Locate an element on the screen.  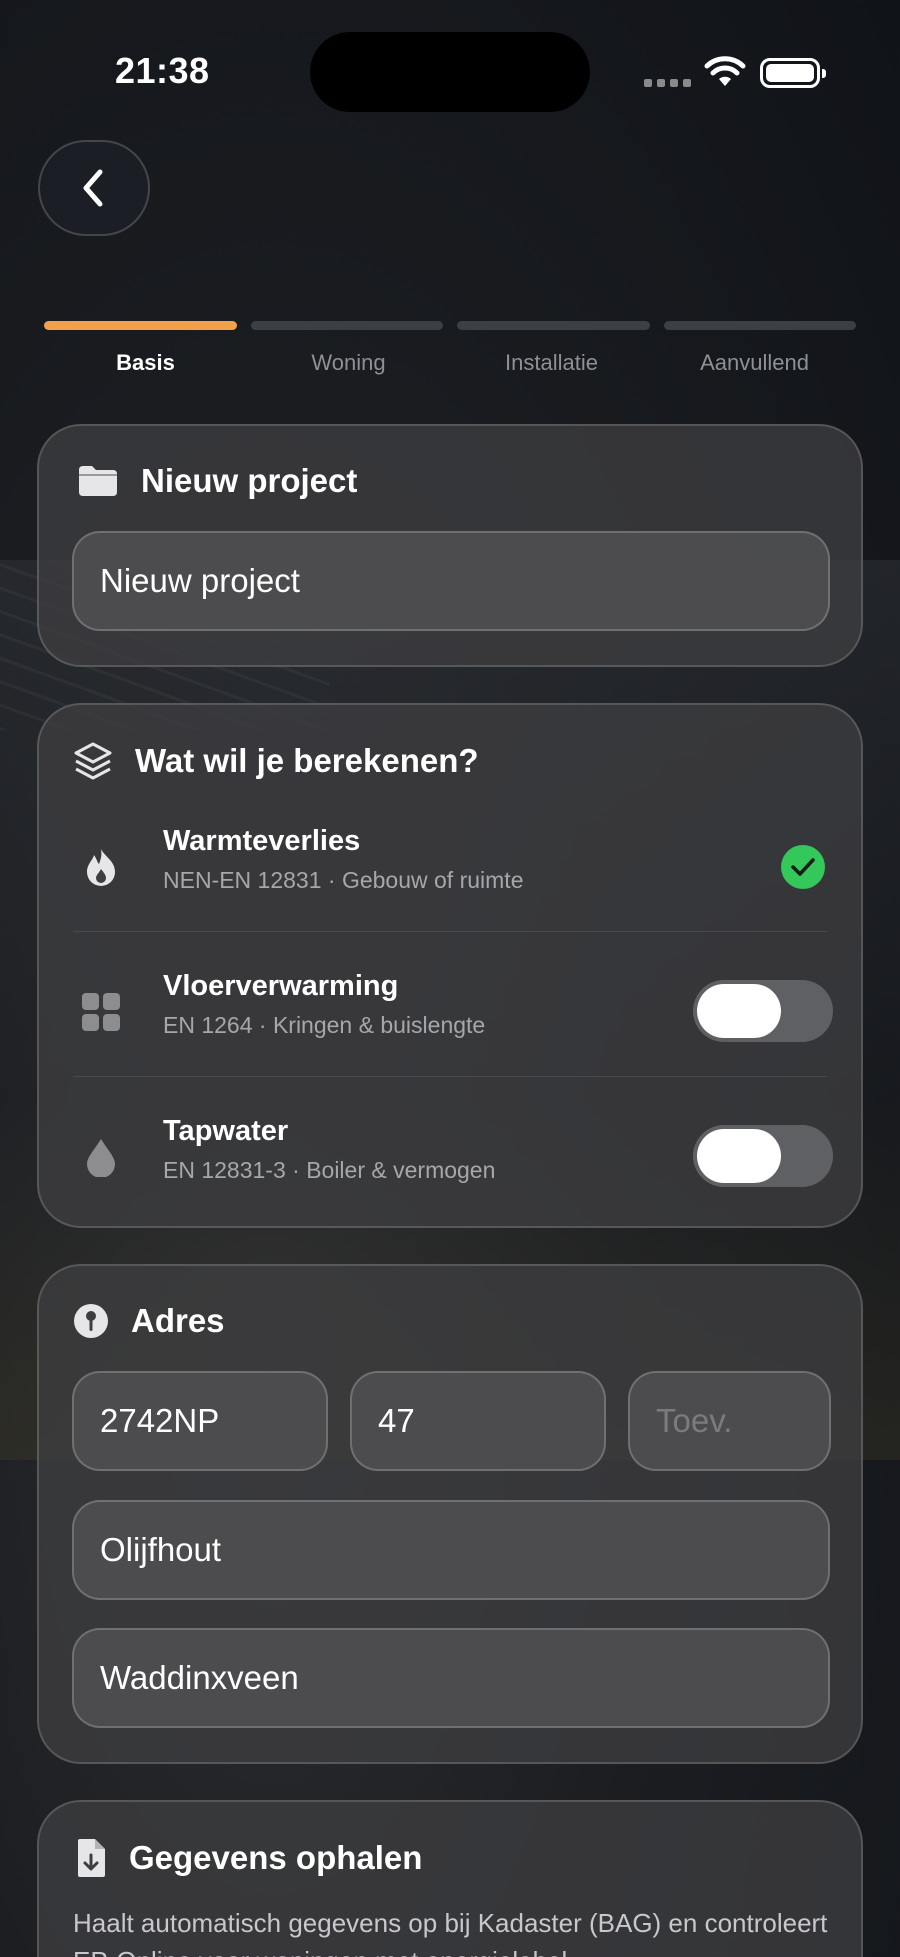
calc-option-name: Tapwater is located at coordinates (226, 1131).